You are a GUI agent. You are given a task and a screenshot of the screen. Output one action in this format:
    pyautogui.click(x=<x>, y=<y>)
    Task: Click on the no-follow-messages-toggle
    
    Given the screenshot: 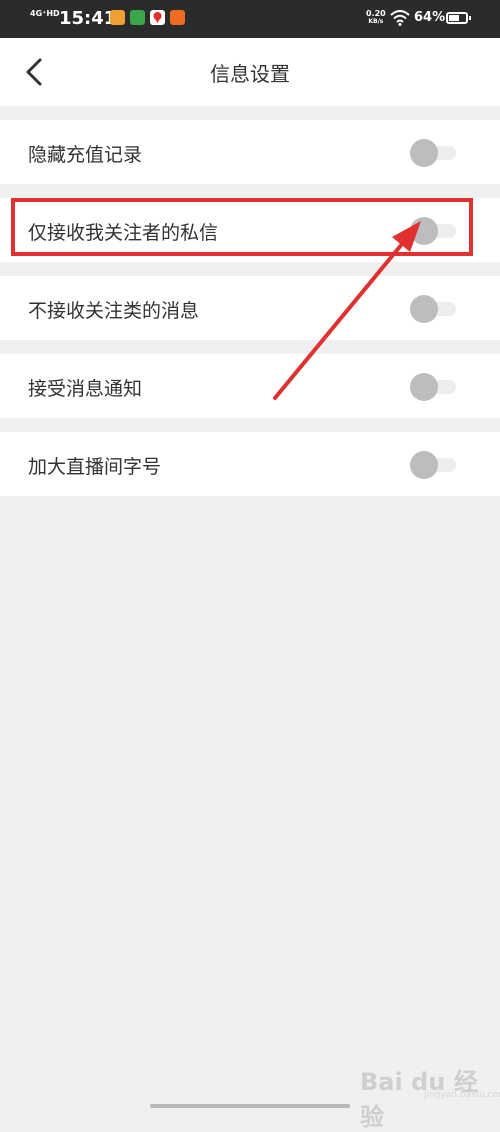 What is the action you would take?
    pyautogui.click(x=434, y=308)
    